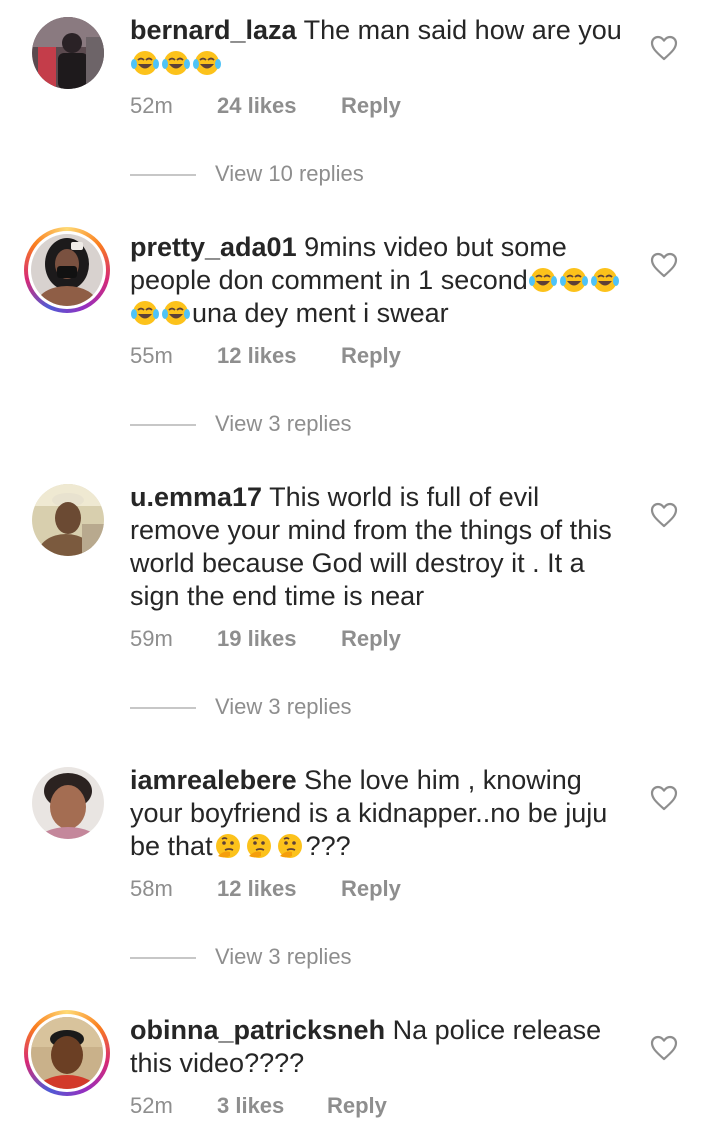 The width and height of the screenshot is (720, 1141). What do you see at coordinates (213, 780) in the screenshot?
I see `comment-username: iamrealebere` at bounding box center [213, 780].